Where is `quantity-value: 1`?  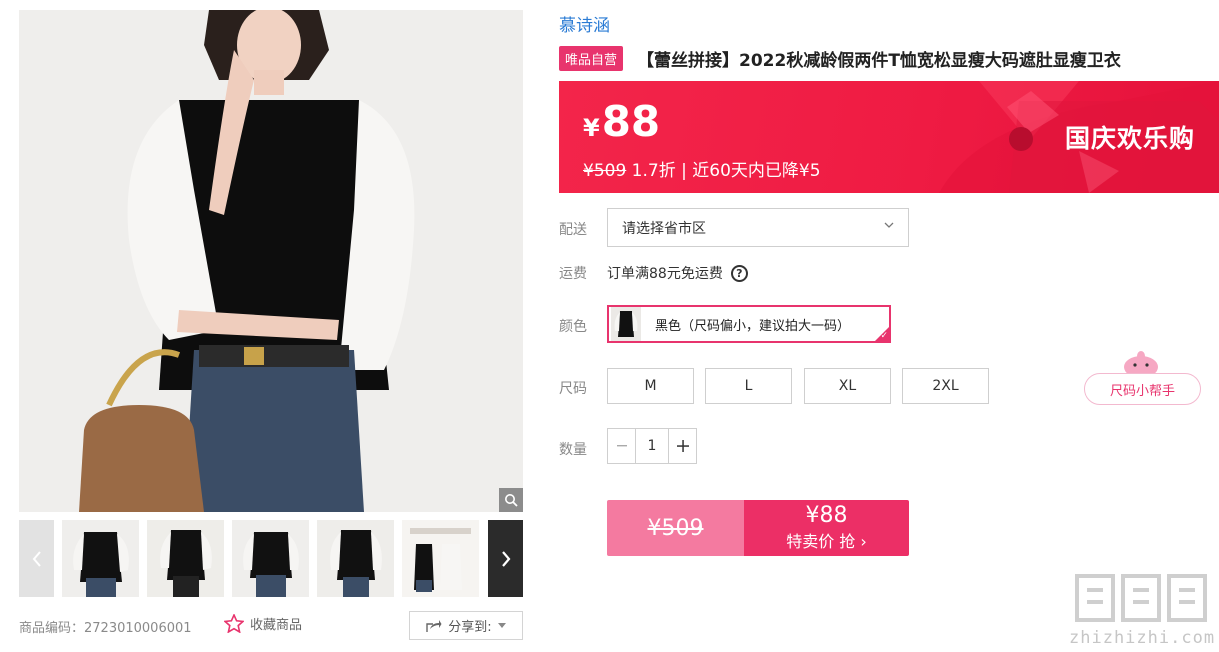
quantity-value: 1 is located at coordinates (652, 446).